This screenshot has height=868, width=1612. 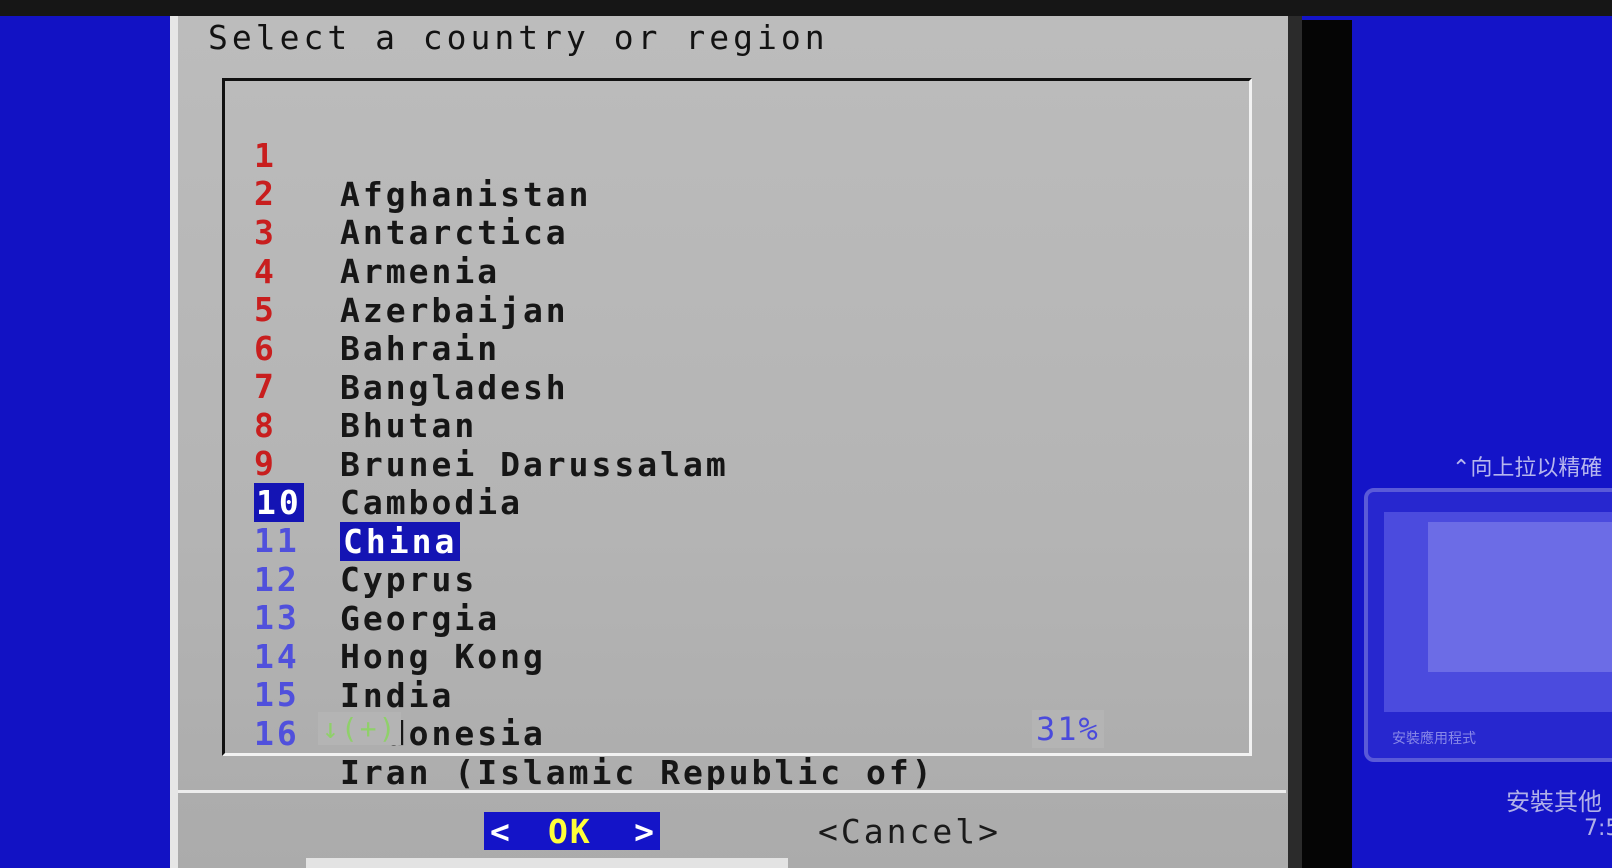 I want to click on list-item: 16 Iran (Islamic Republic of), so click(x=593, y=733).